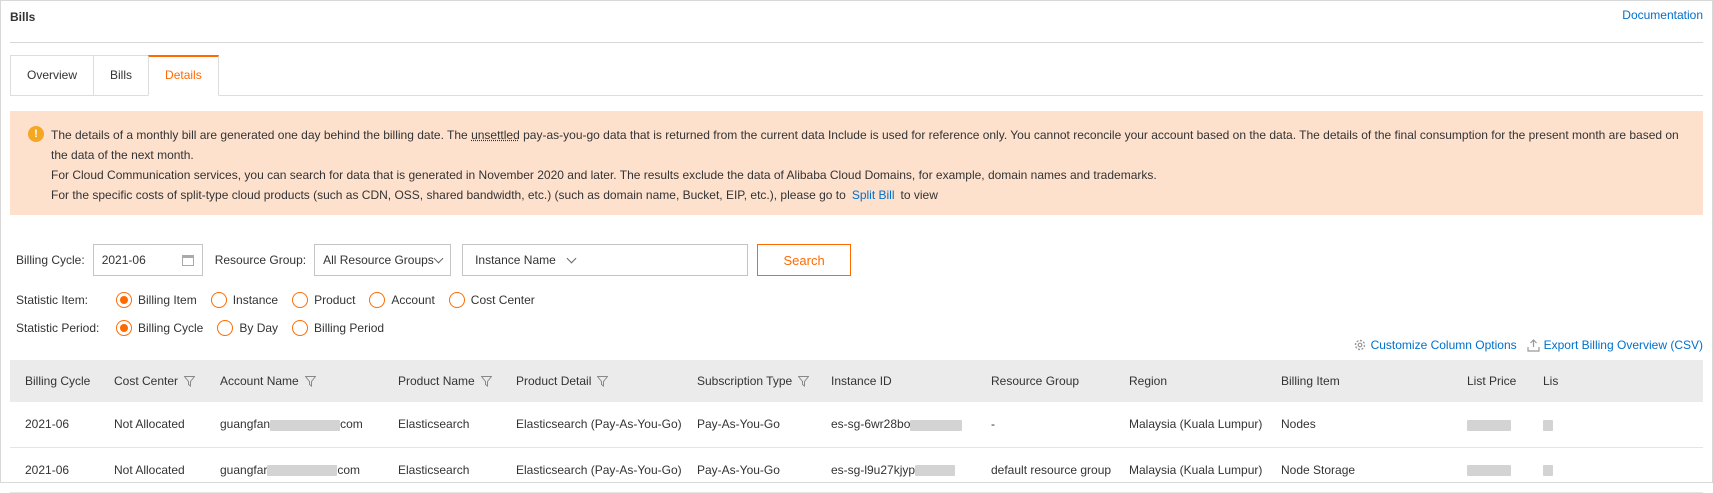  Describe the element at coordinates (1359, 381) in the screenshot. I see `col-billing-item: Billing Item` at that location.